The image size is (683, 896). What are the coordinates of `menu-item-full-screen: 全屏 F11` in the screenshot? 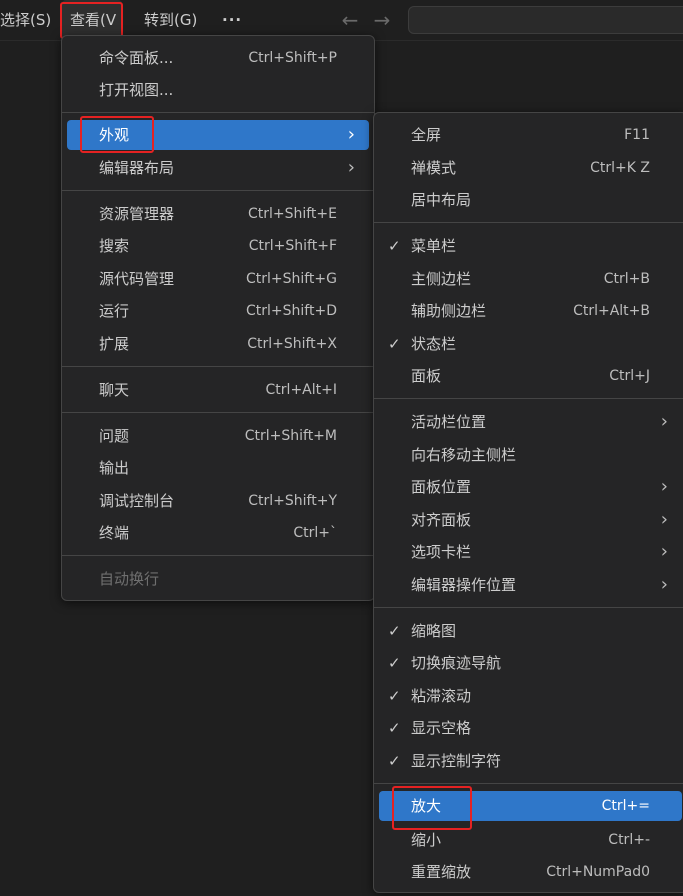 It's located at (530, 135).